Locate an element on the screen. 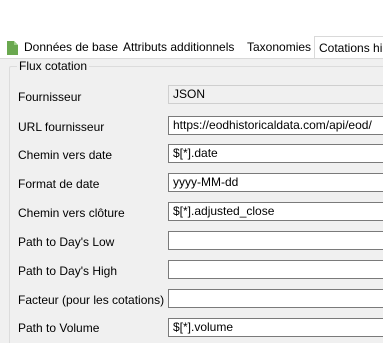 The height and width of the screenshot is (343, 383). format-de-date-label: Format de date is located at coordinates (59, 184).